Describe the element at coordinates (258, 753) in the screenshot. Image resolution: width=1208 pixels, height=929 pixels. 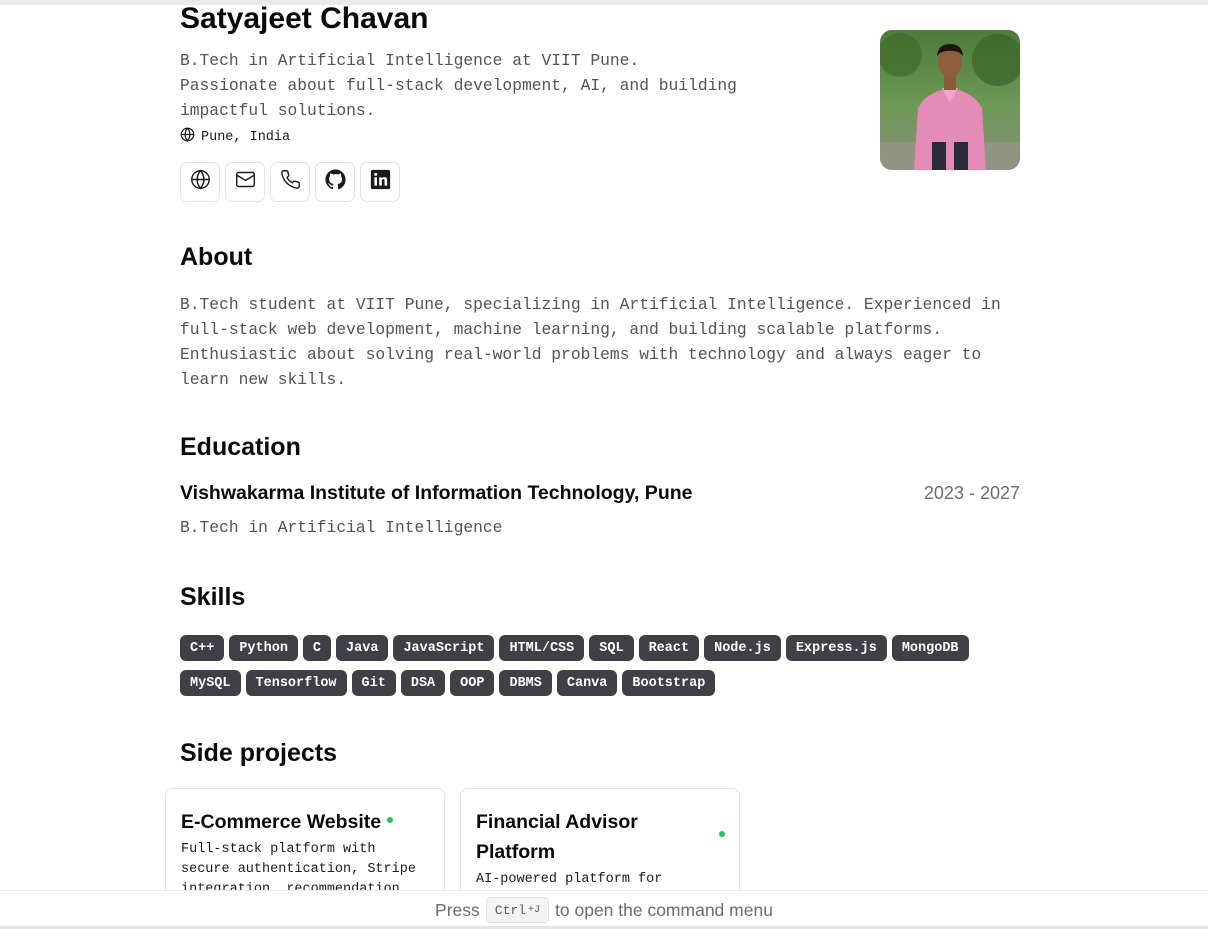
I see `projects-heading: Side projects` at that location.